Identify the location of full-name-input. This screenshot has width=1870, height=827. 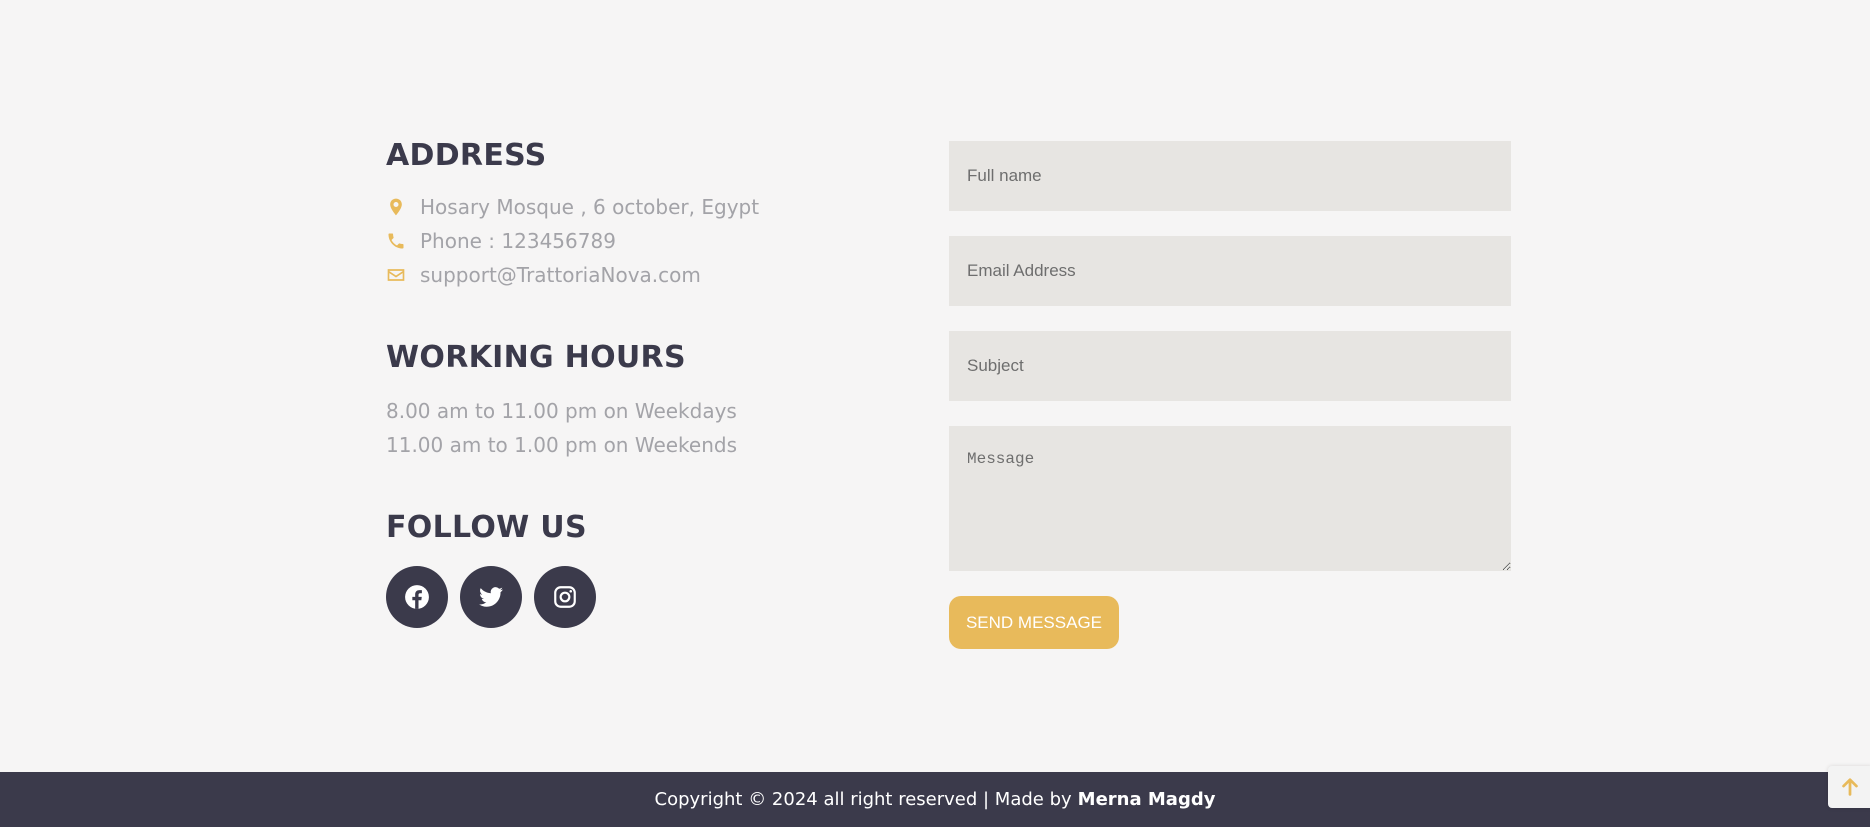
(1230, 176).